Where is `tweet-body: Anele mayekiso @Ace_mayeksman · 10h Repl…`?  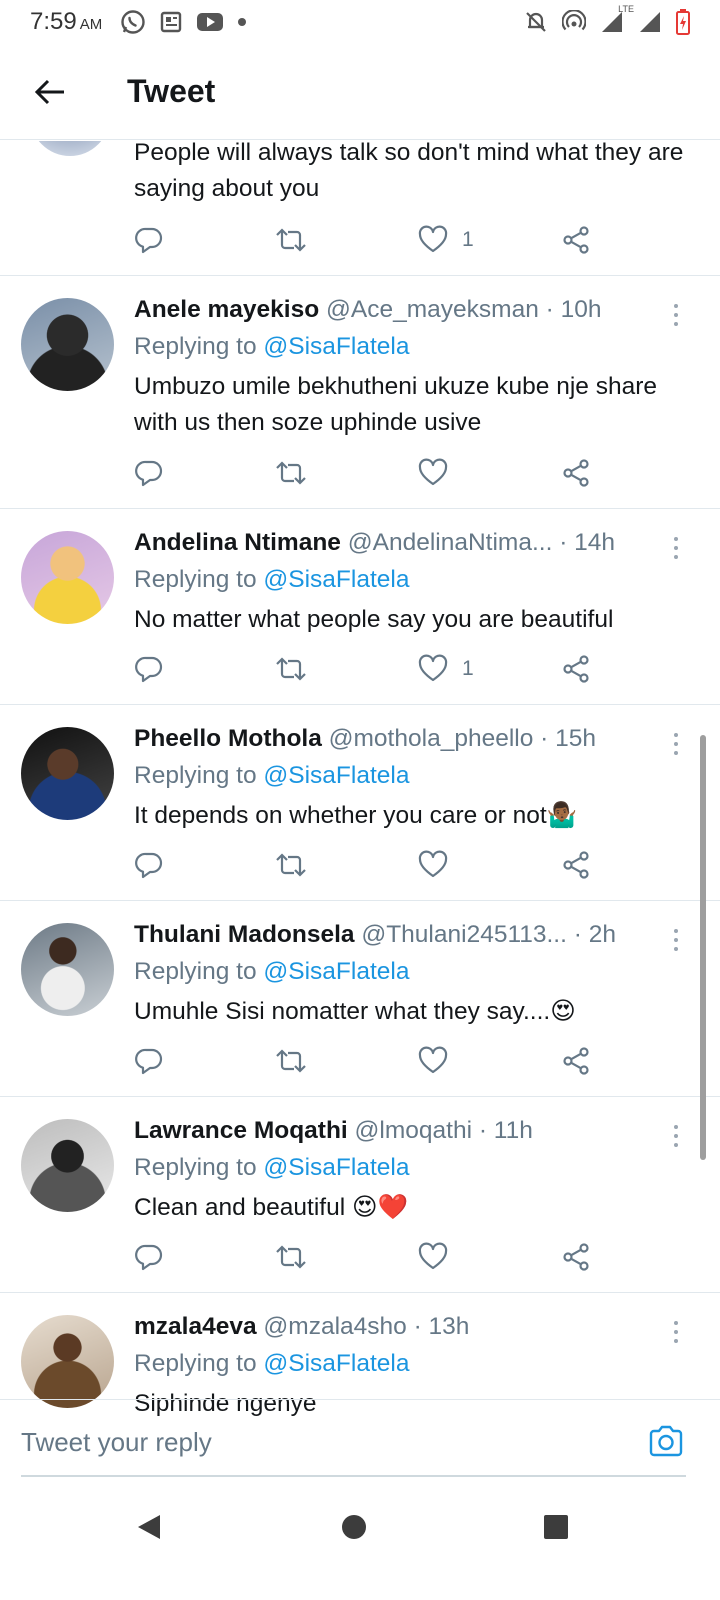
tweet-body: Anele mayekiso @Ace_mayeksman · 10h Repl… is located at coordinates (404, 366).